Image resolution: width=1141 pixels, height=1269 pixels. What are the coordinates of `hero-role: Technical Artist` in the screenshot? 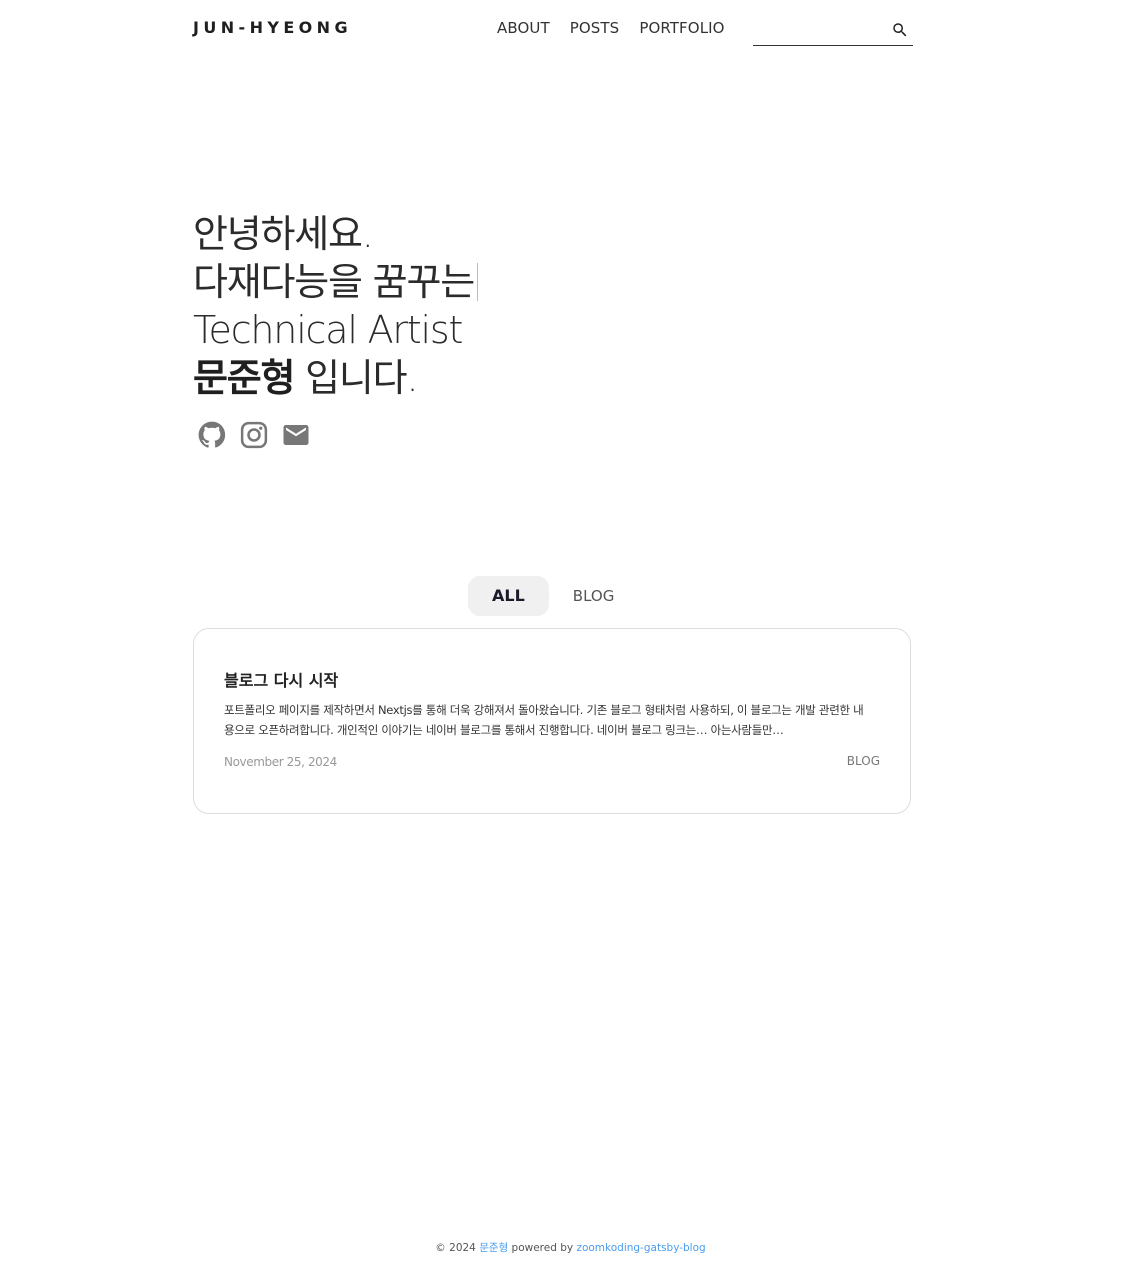 It's located at (328, 330).